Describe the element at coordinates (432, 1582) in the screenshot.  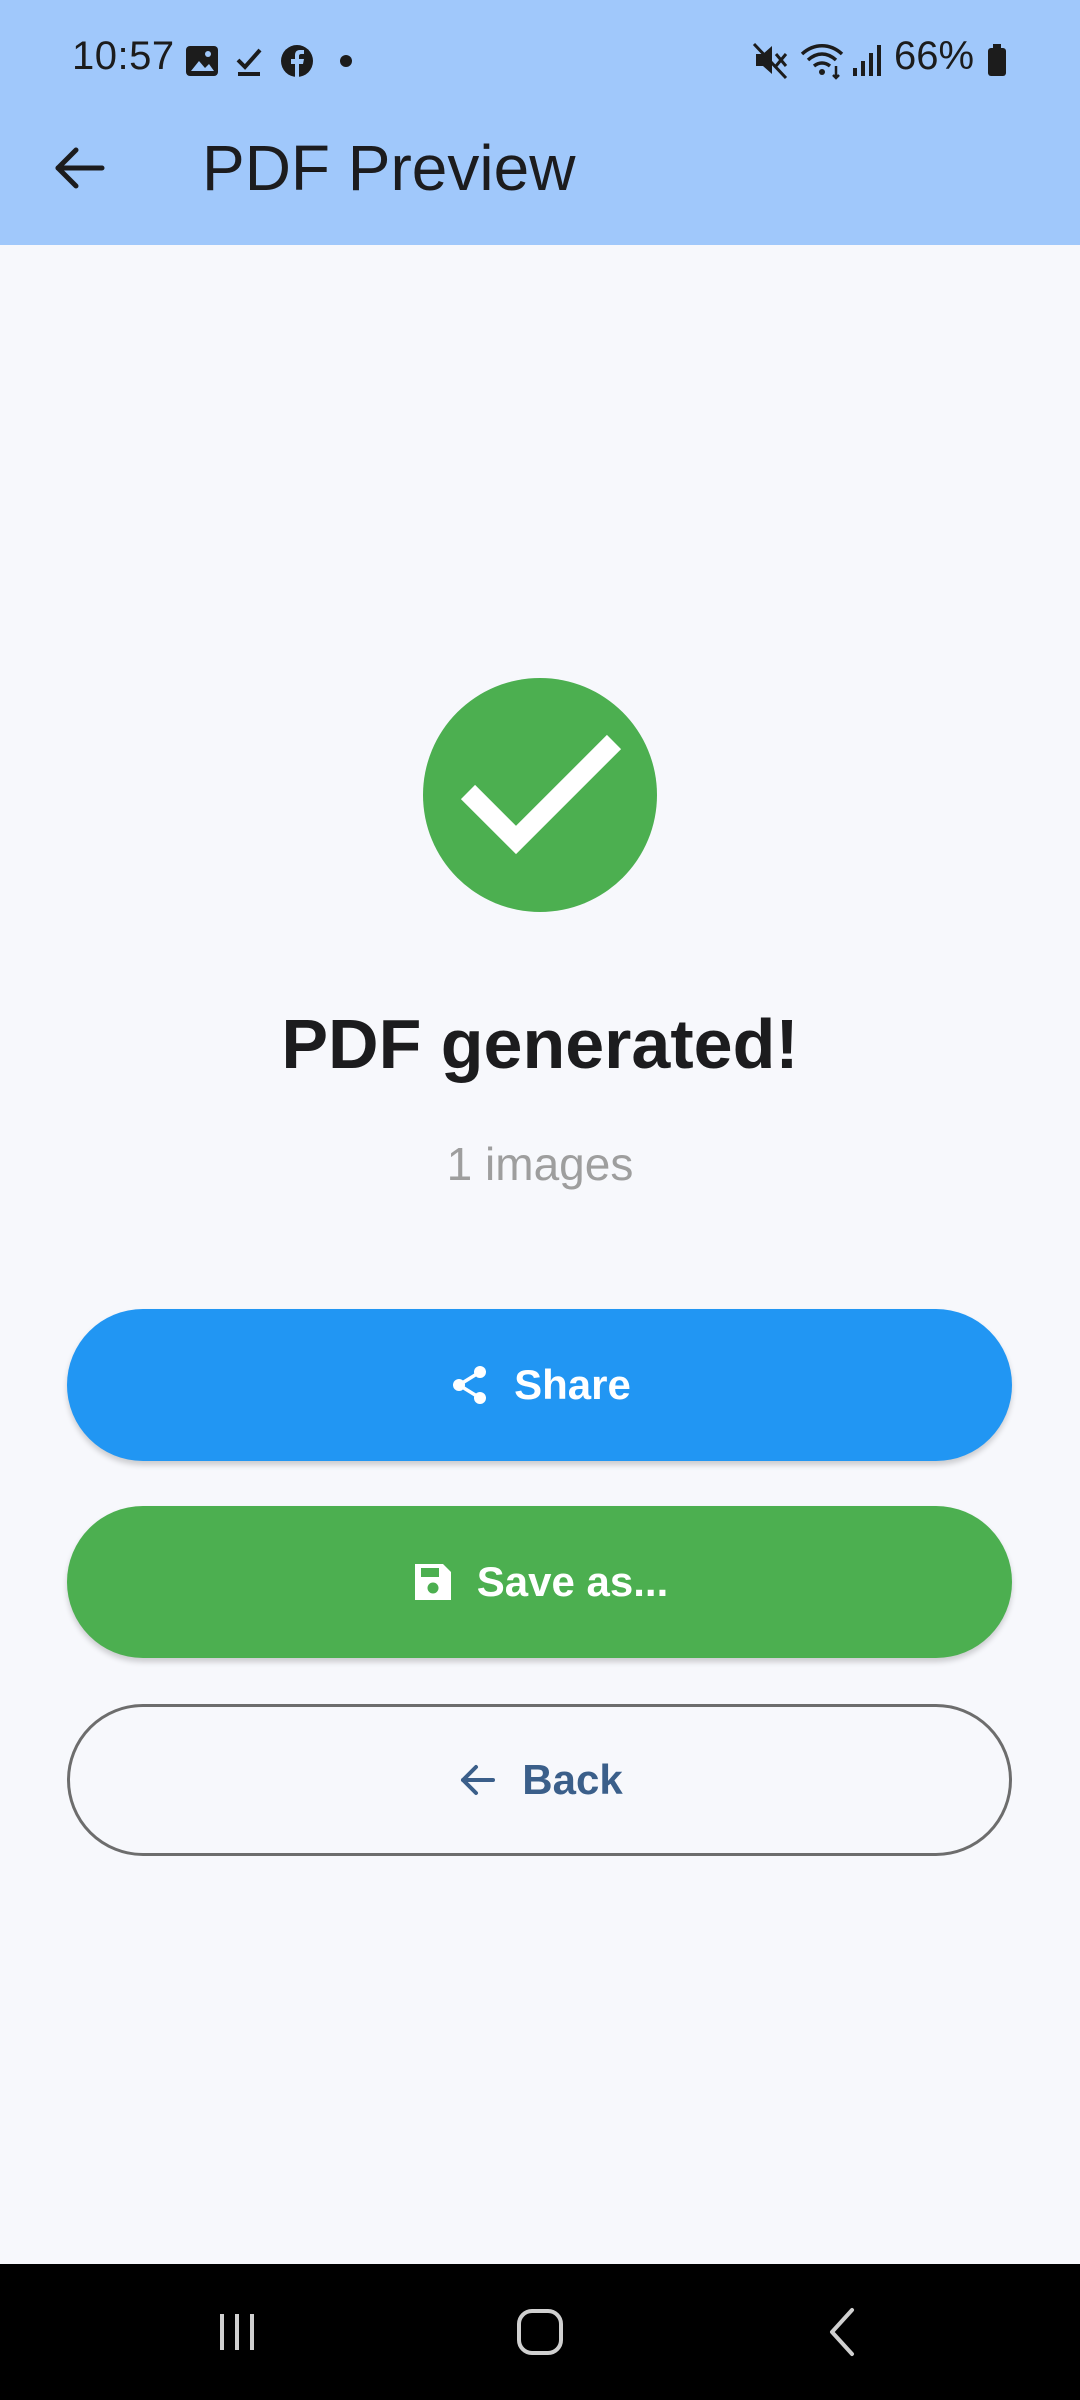
I see `save-icon` at that location.